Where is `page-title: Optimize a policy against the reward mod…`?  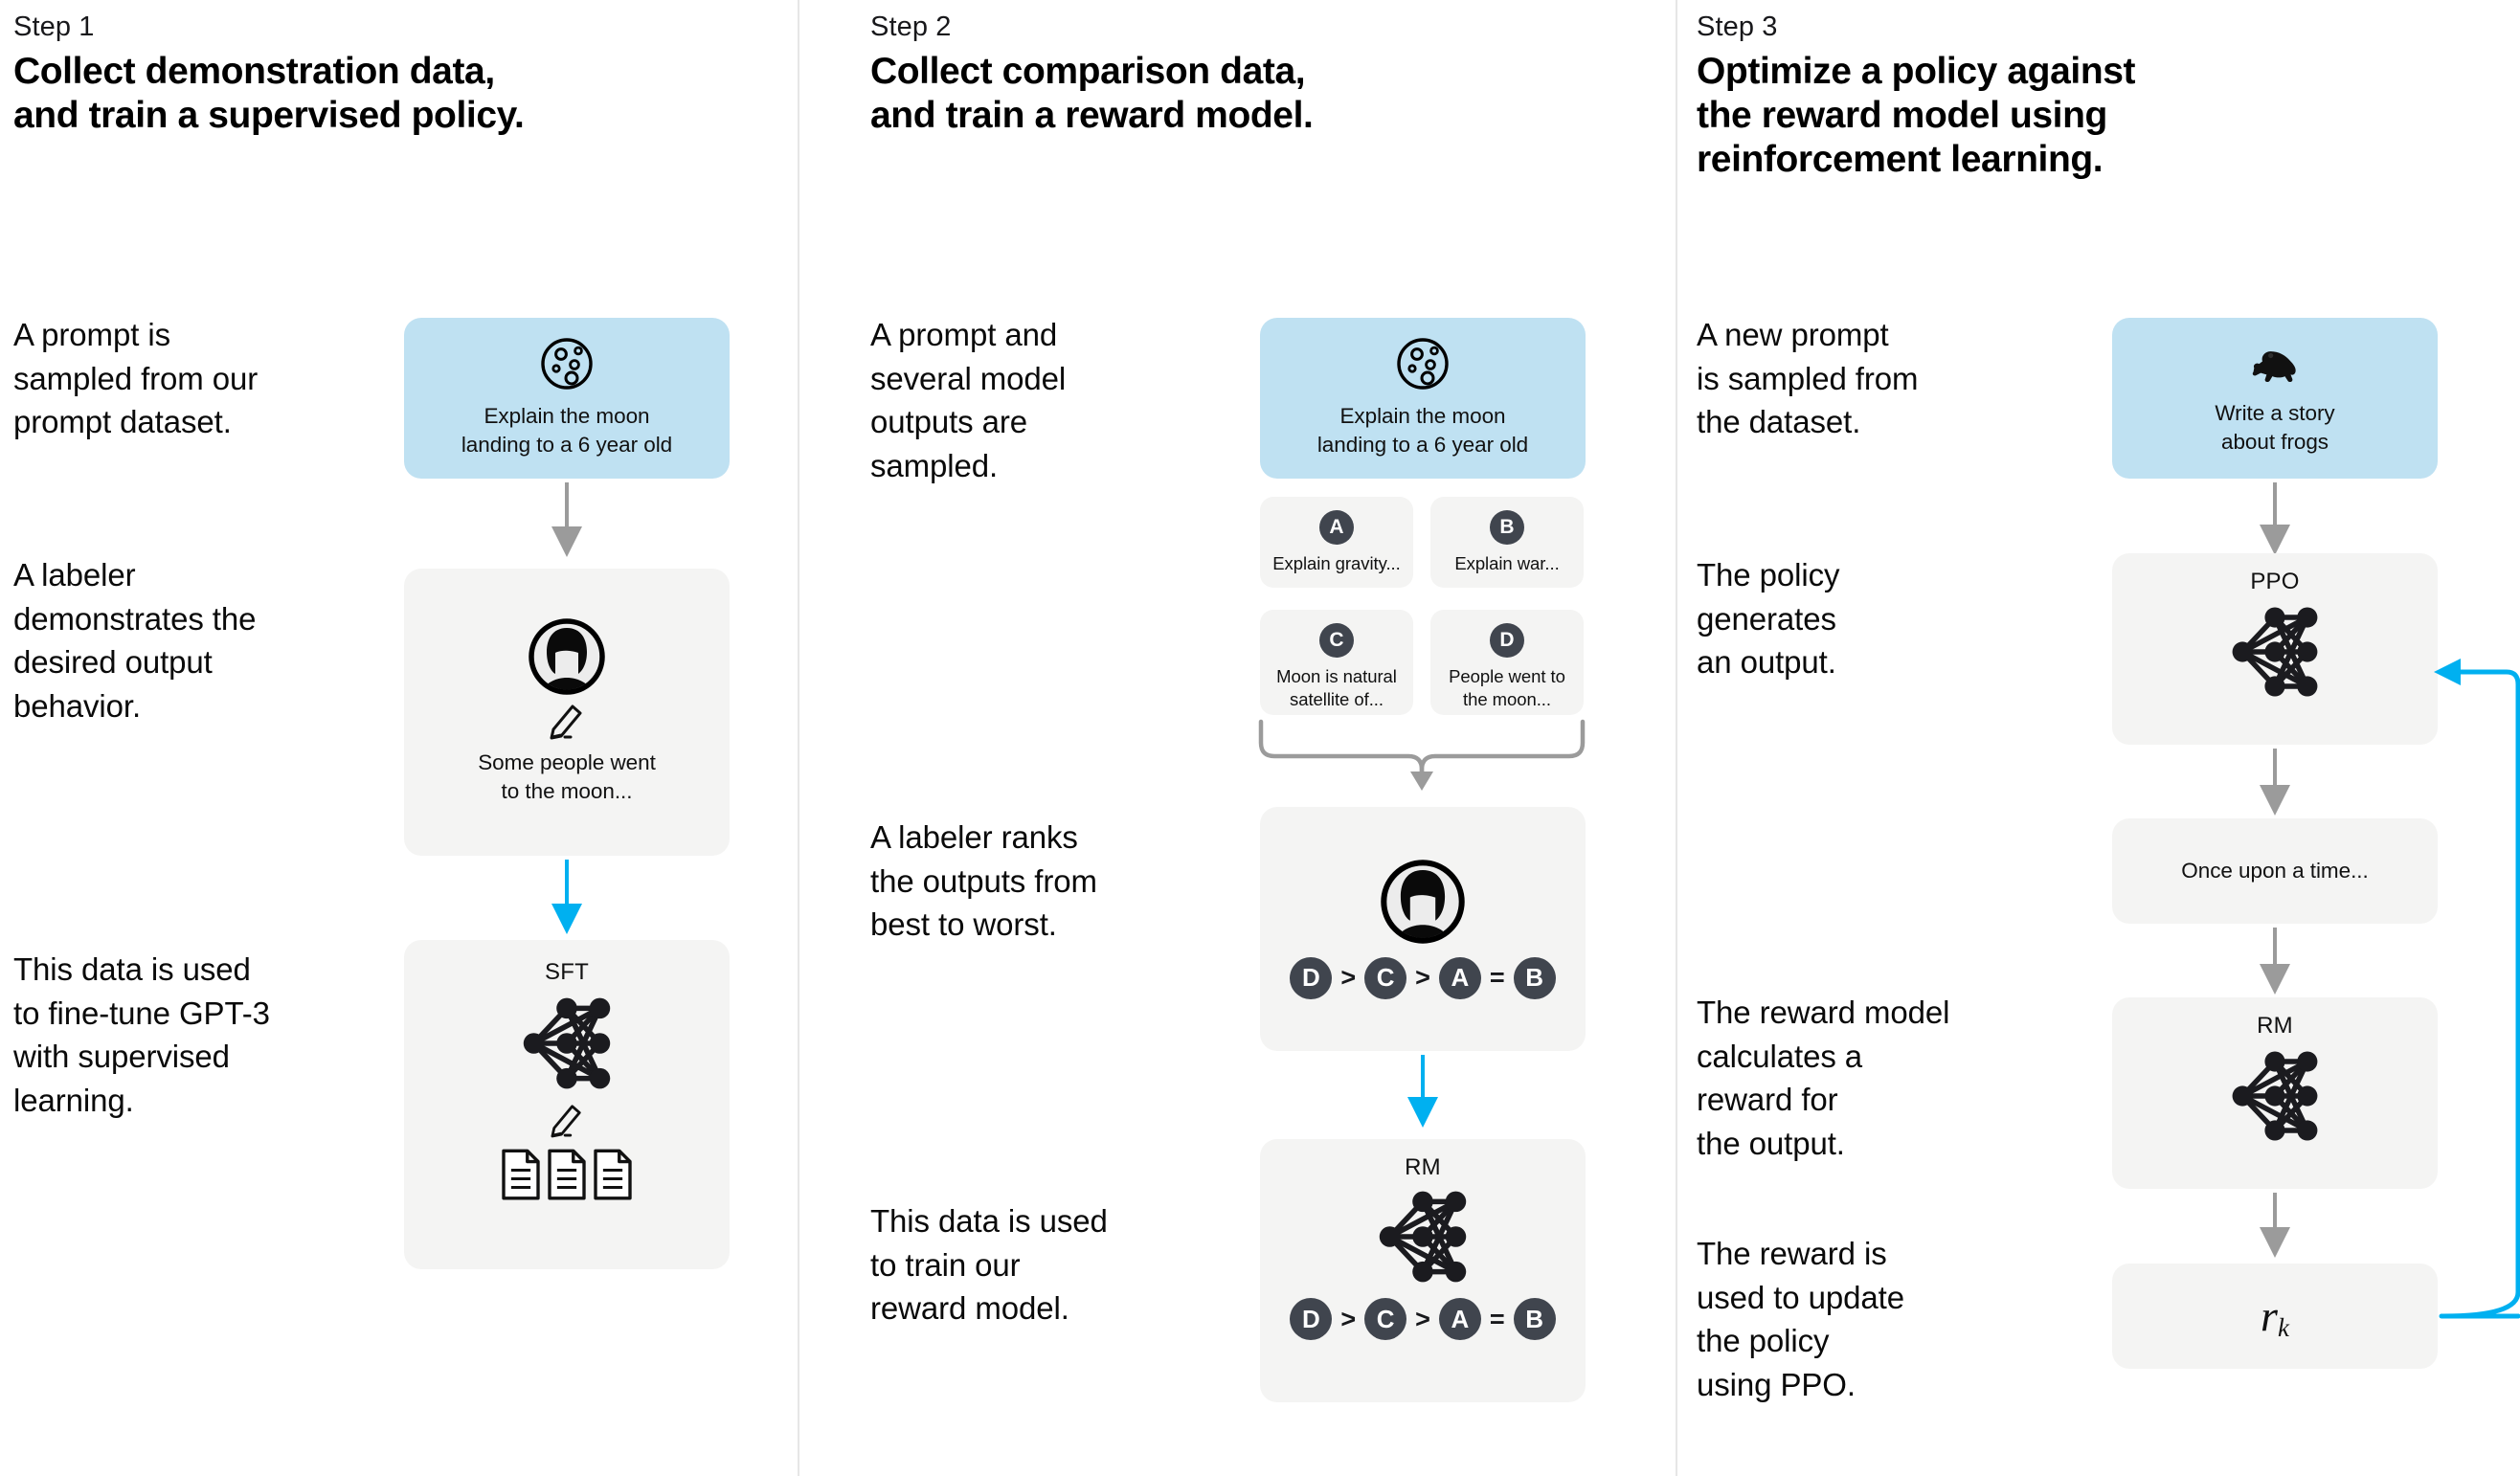 page-title: Optimize a policy against the reward mod… is located at coordinates (1917, 116).